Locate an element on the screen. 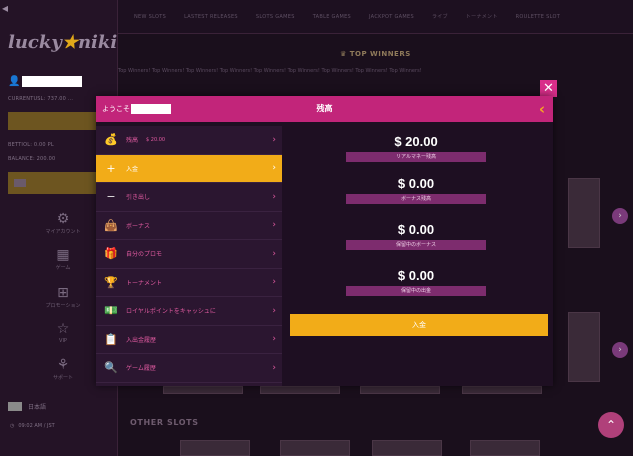 This screenshot has width=633, height=456. menu-item-balance: 💰 残高 $ 20.00 › is located at coordinates (189, 140).